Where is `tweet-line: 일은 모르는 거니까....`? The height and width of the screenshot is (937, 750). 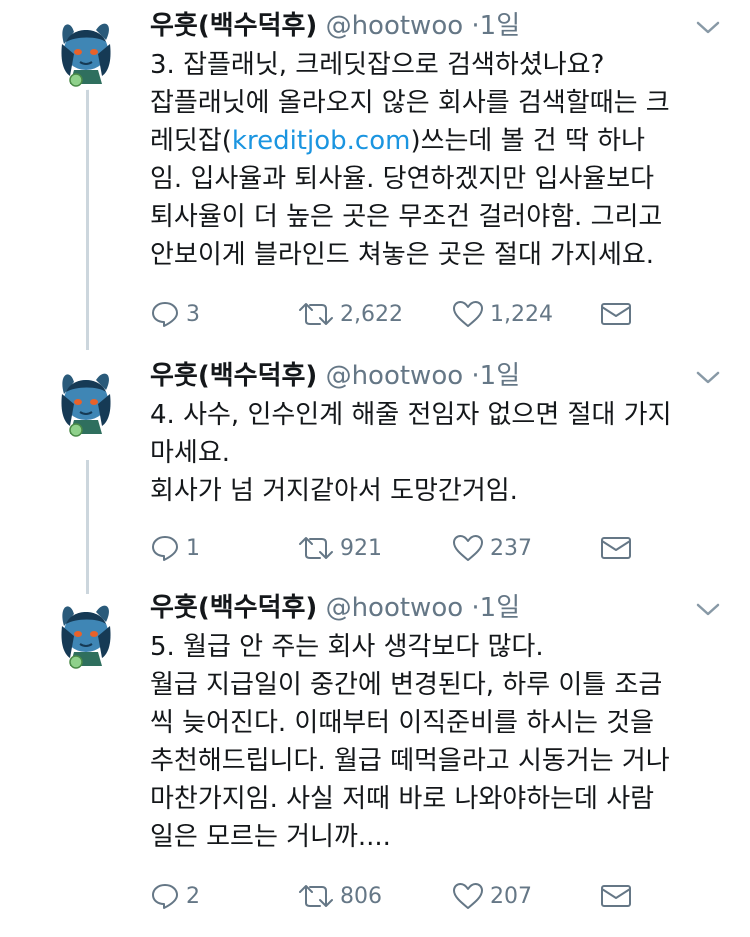 tweet-line: 일은 모르는 거니까.... is located at coordinates (270, 837).